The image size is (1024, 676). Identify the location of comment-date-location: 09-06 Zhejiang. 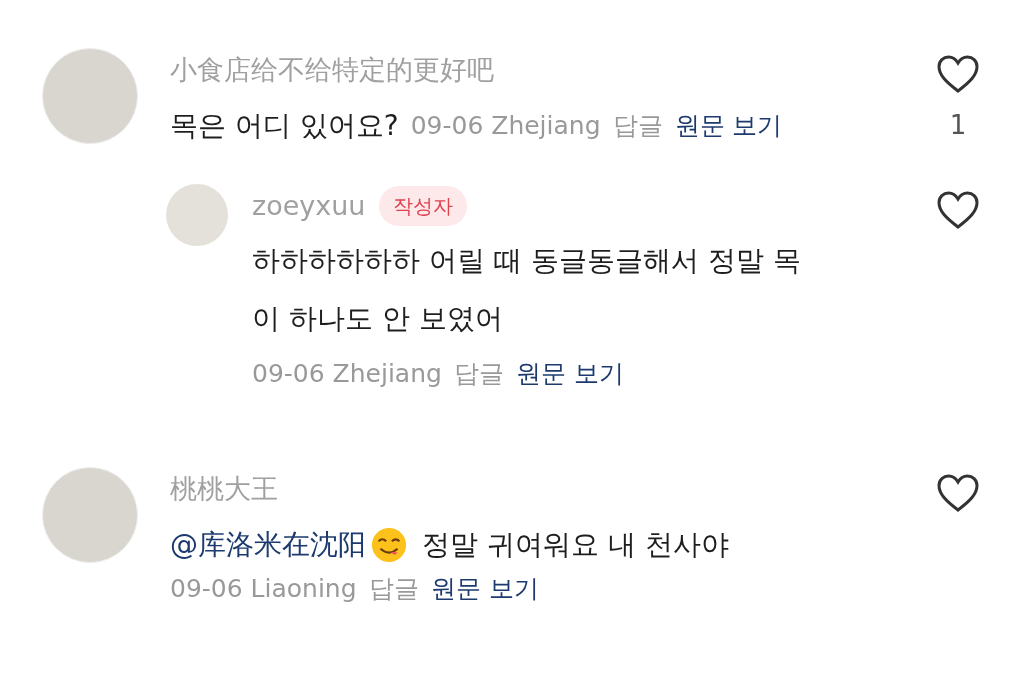
(505, 126).